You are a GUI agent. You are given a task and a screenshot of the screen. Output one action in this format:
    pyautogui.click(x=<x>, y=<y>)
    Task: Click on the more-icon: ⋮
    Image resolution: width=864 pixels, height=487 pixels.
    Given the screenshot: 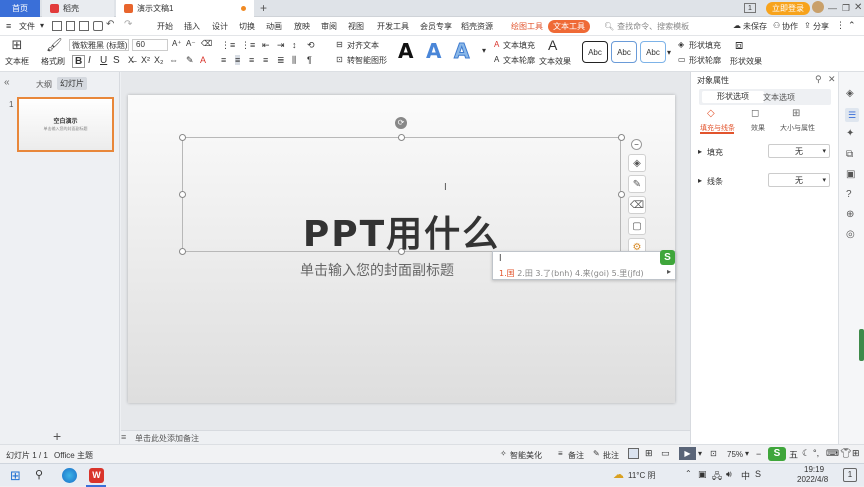 What is the action you would take?
    pyautogui.click(x=840, y=25)
    